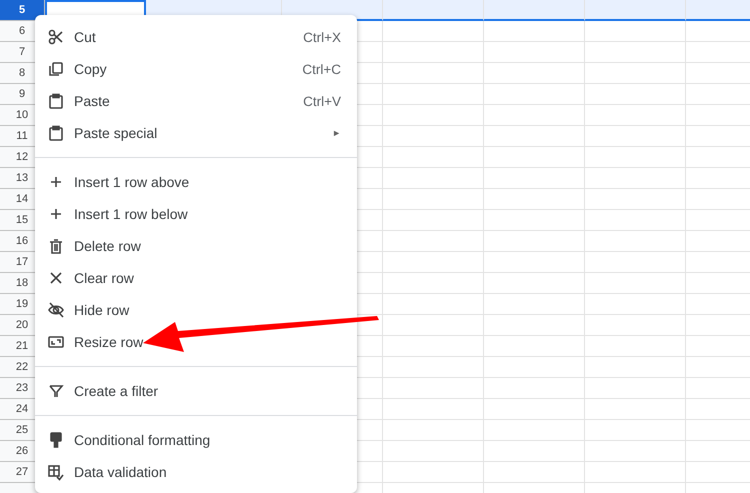 This screenshot has height=493, width=750. What do you see at coordinates (104, 278) in the screenshot?
I see `menu-label: Clear row` at bounding box center [104, 278].